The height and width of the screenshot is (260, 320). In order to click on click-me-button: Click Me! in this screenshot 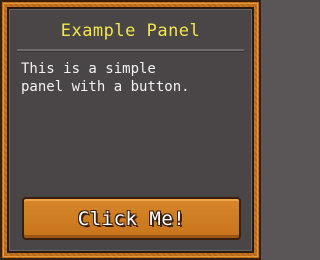, I will do `click(131, 218)`.